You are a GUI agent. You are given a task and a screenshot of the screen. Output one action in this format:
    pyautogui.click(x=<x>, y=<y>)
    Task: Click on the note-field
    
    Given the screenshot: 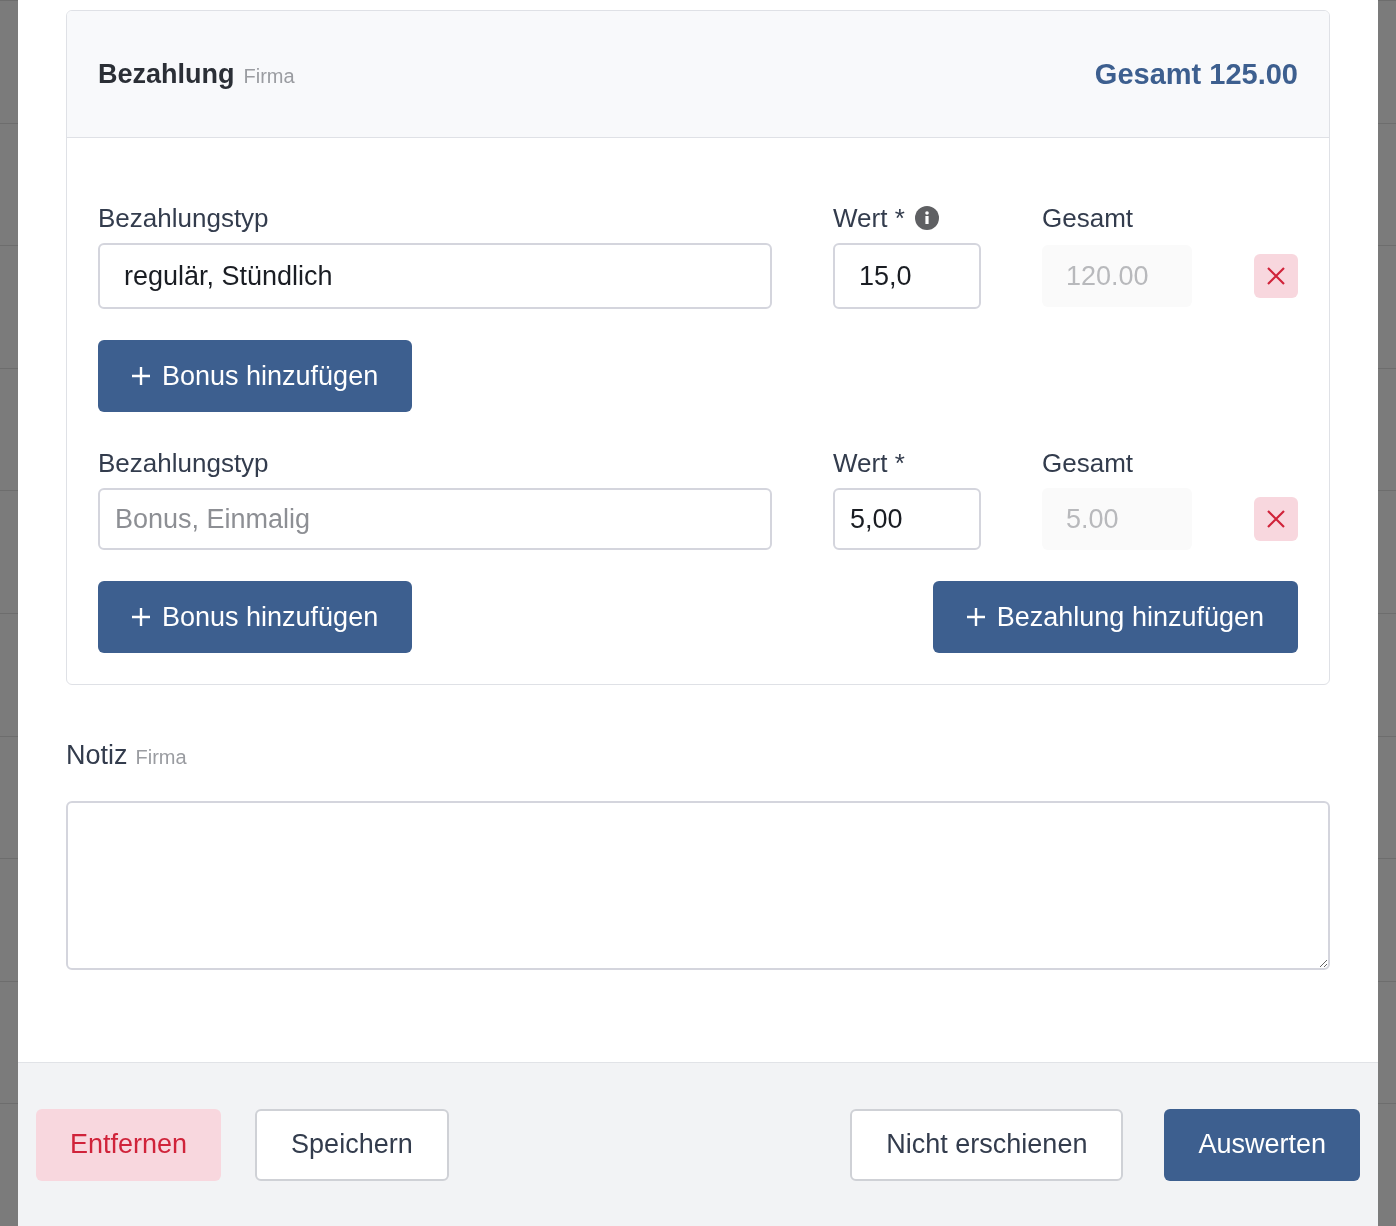 What is the action you would take?
    pyautogui.click(x=698, y=885)
    